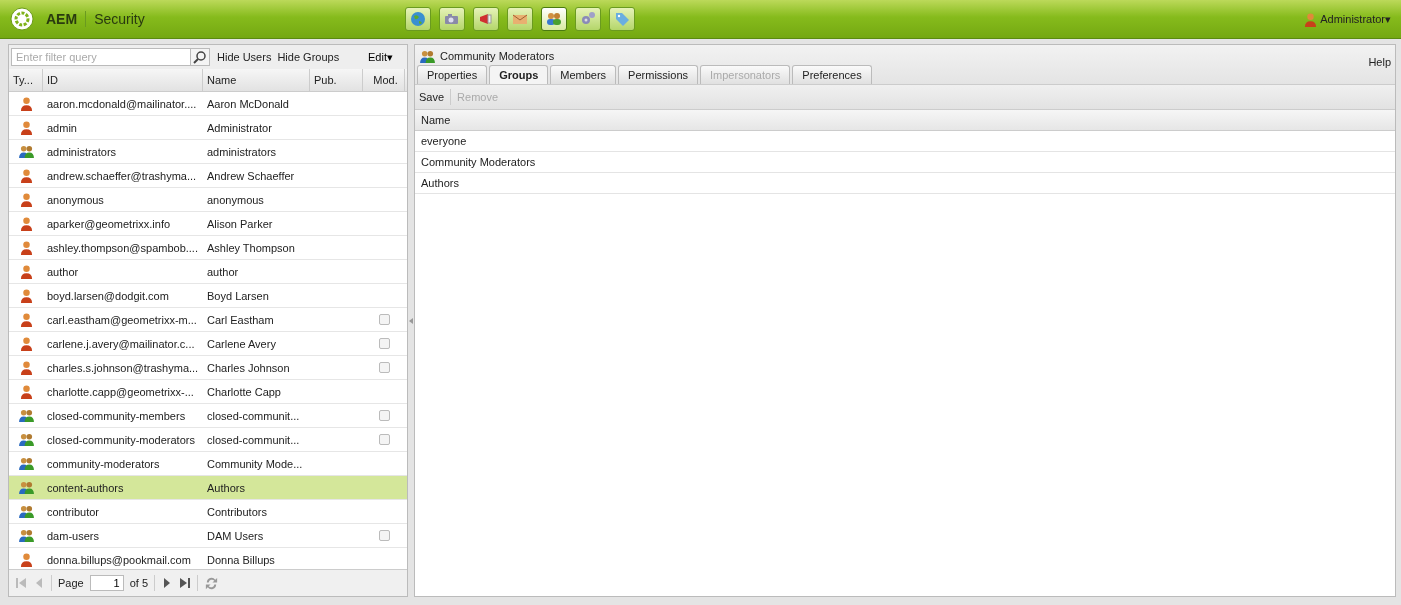  Describe the element at coordinates (553, 19) in the screenshot. I see `people-console-button` at that location.